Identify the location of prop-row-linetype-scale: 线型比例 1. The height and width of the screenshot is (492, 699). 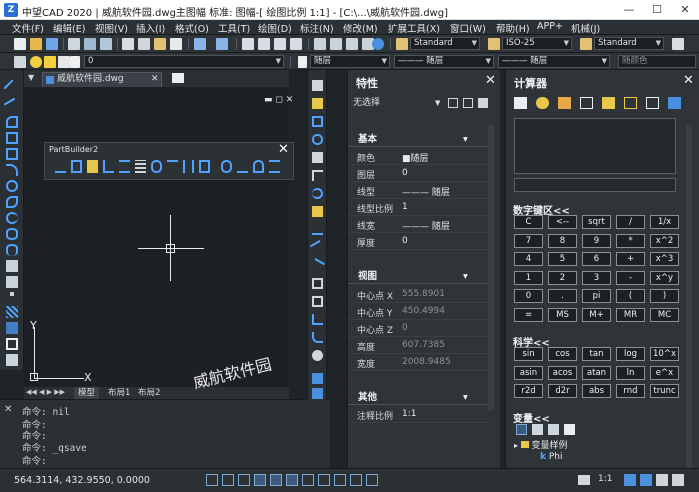
(418, 207).